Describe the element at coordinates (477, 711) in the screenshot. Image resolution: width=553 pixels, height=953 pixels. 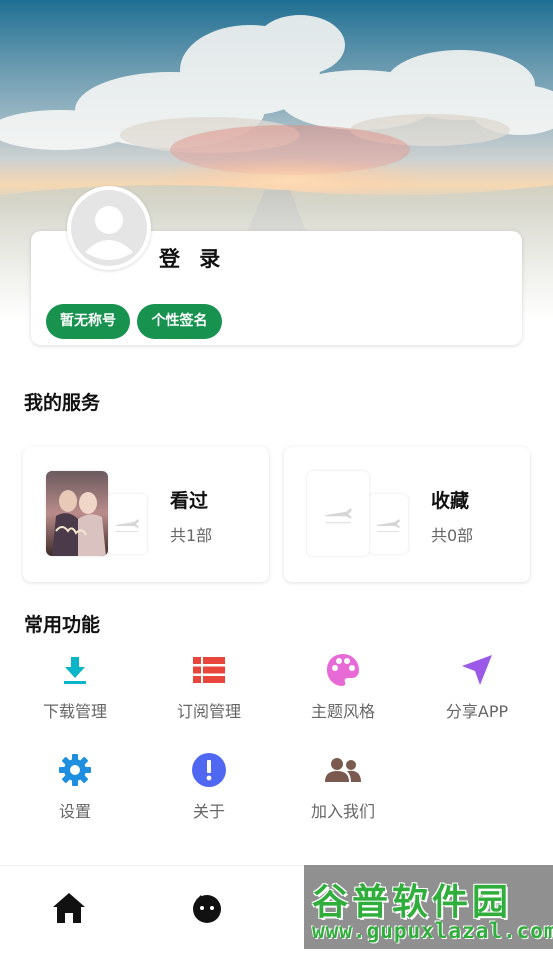
I see `share-app-label: 分享APP` at that location.